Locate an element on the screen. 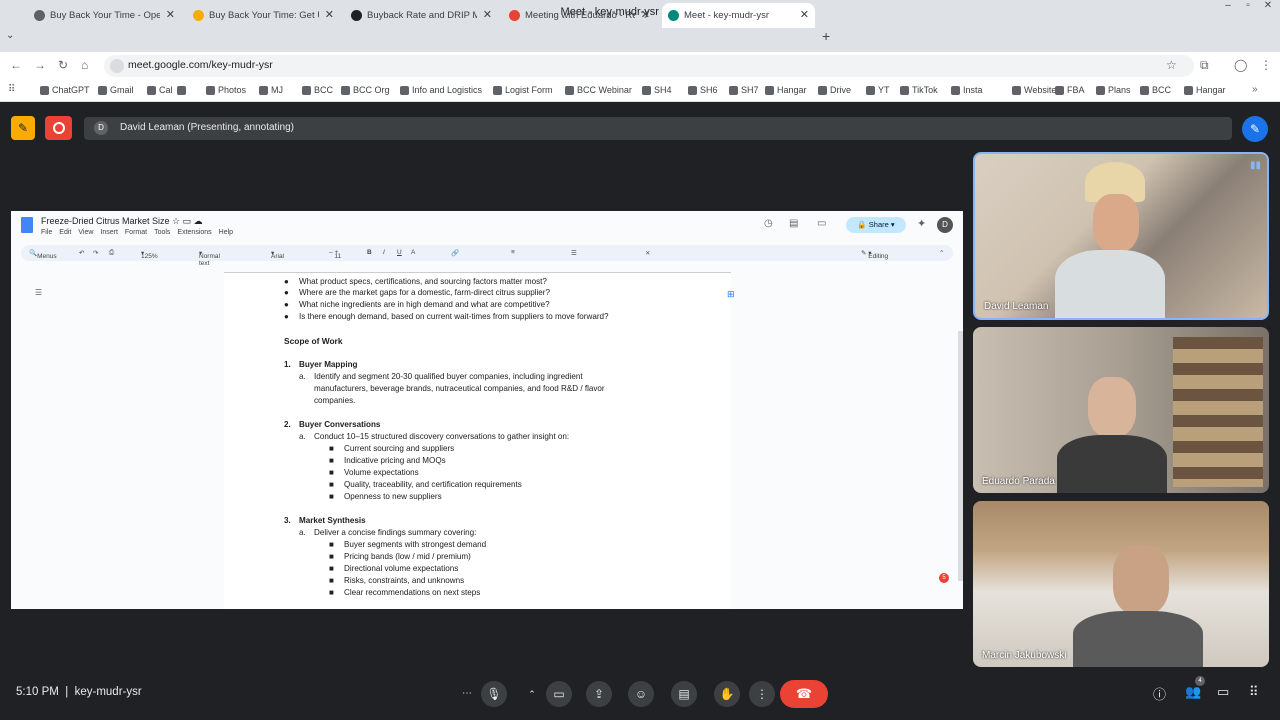 The image size is (1280, 720). profile-icon: ◯ is located at coordinates (1240, 65).